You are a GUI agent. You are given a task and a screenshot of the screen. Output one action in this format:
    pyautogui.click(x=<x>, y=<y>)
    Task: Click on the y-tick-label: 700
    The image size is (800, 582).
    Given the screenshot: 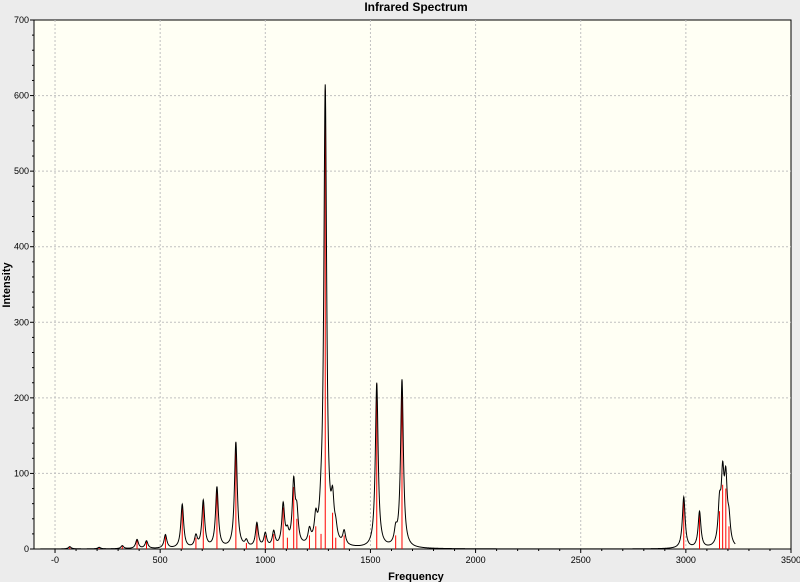 What is the action you would take?
    pyautogui.click(x=21, y=20)
    